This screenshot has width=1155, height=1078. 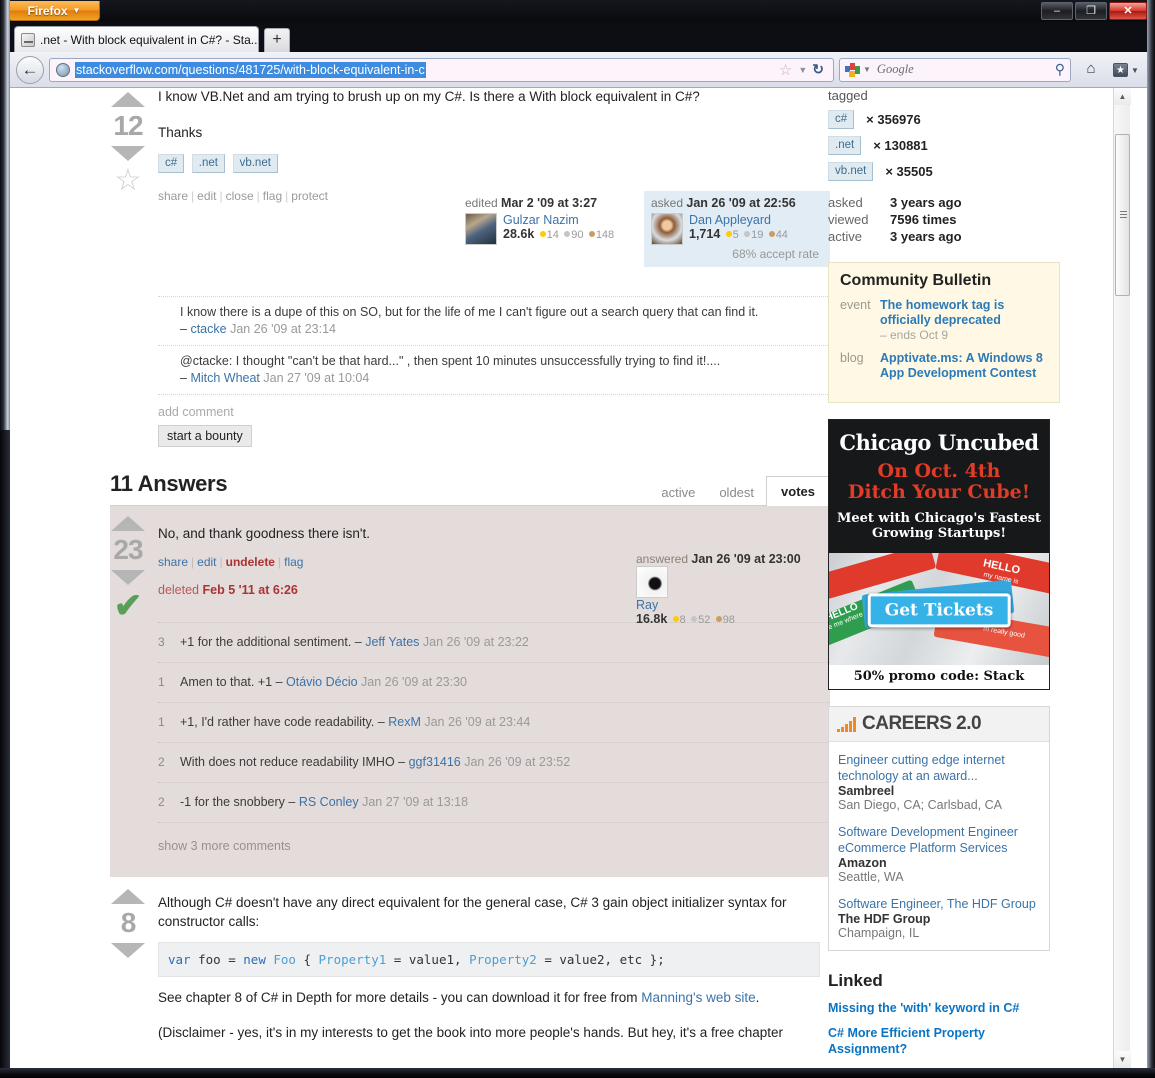 What do you see at coordinates (208, 329) in the screenshot?
I see `comment-author: ctacke` at bounding box center [208, 329].